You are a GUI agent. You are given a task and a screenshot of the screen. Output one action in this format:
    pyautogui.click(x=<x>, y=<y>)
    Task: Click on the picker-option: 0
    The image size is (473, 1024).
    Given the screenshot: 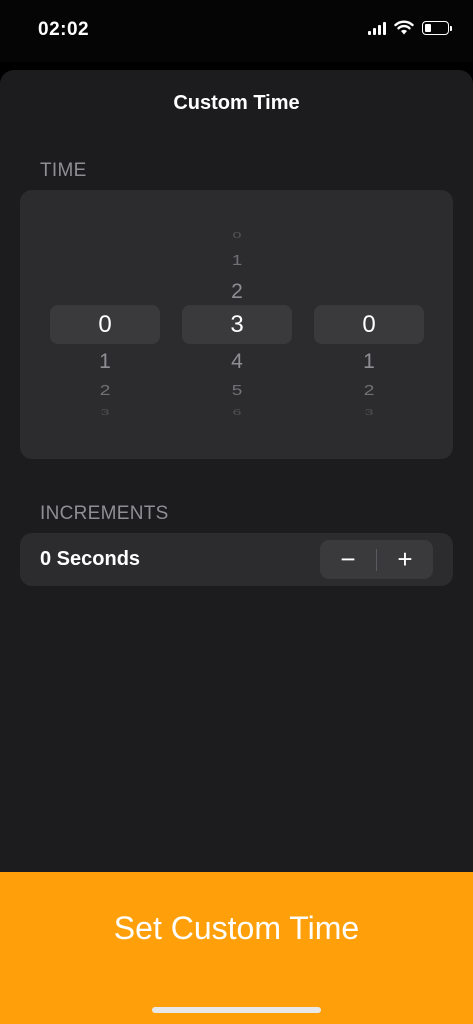 What is the action you would take?
    pyautogui.click(x=237, y=236)
    